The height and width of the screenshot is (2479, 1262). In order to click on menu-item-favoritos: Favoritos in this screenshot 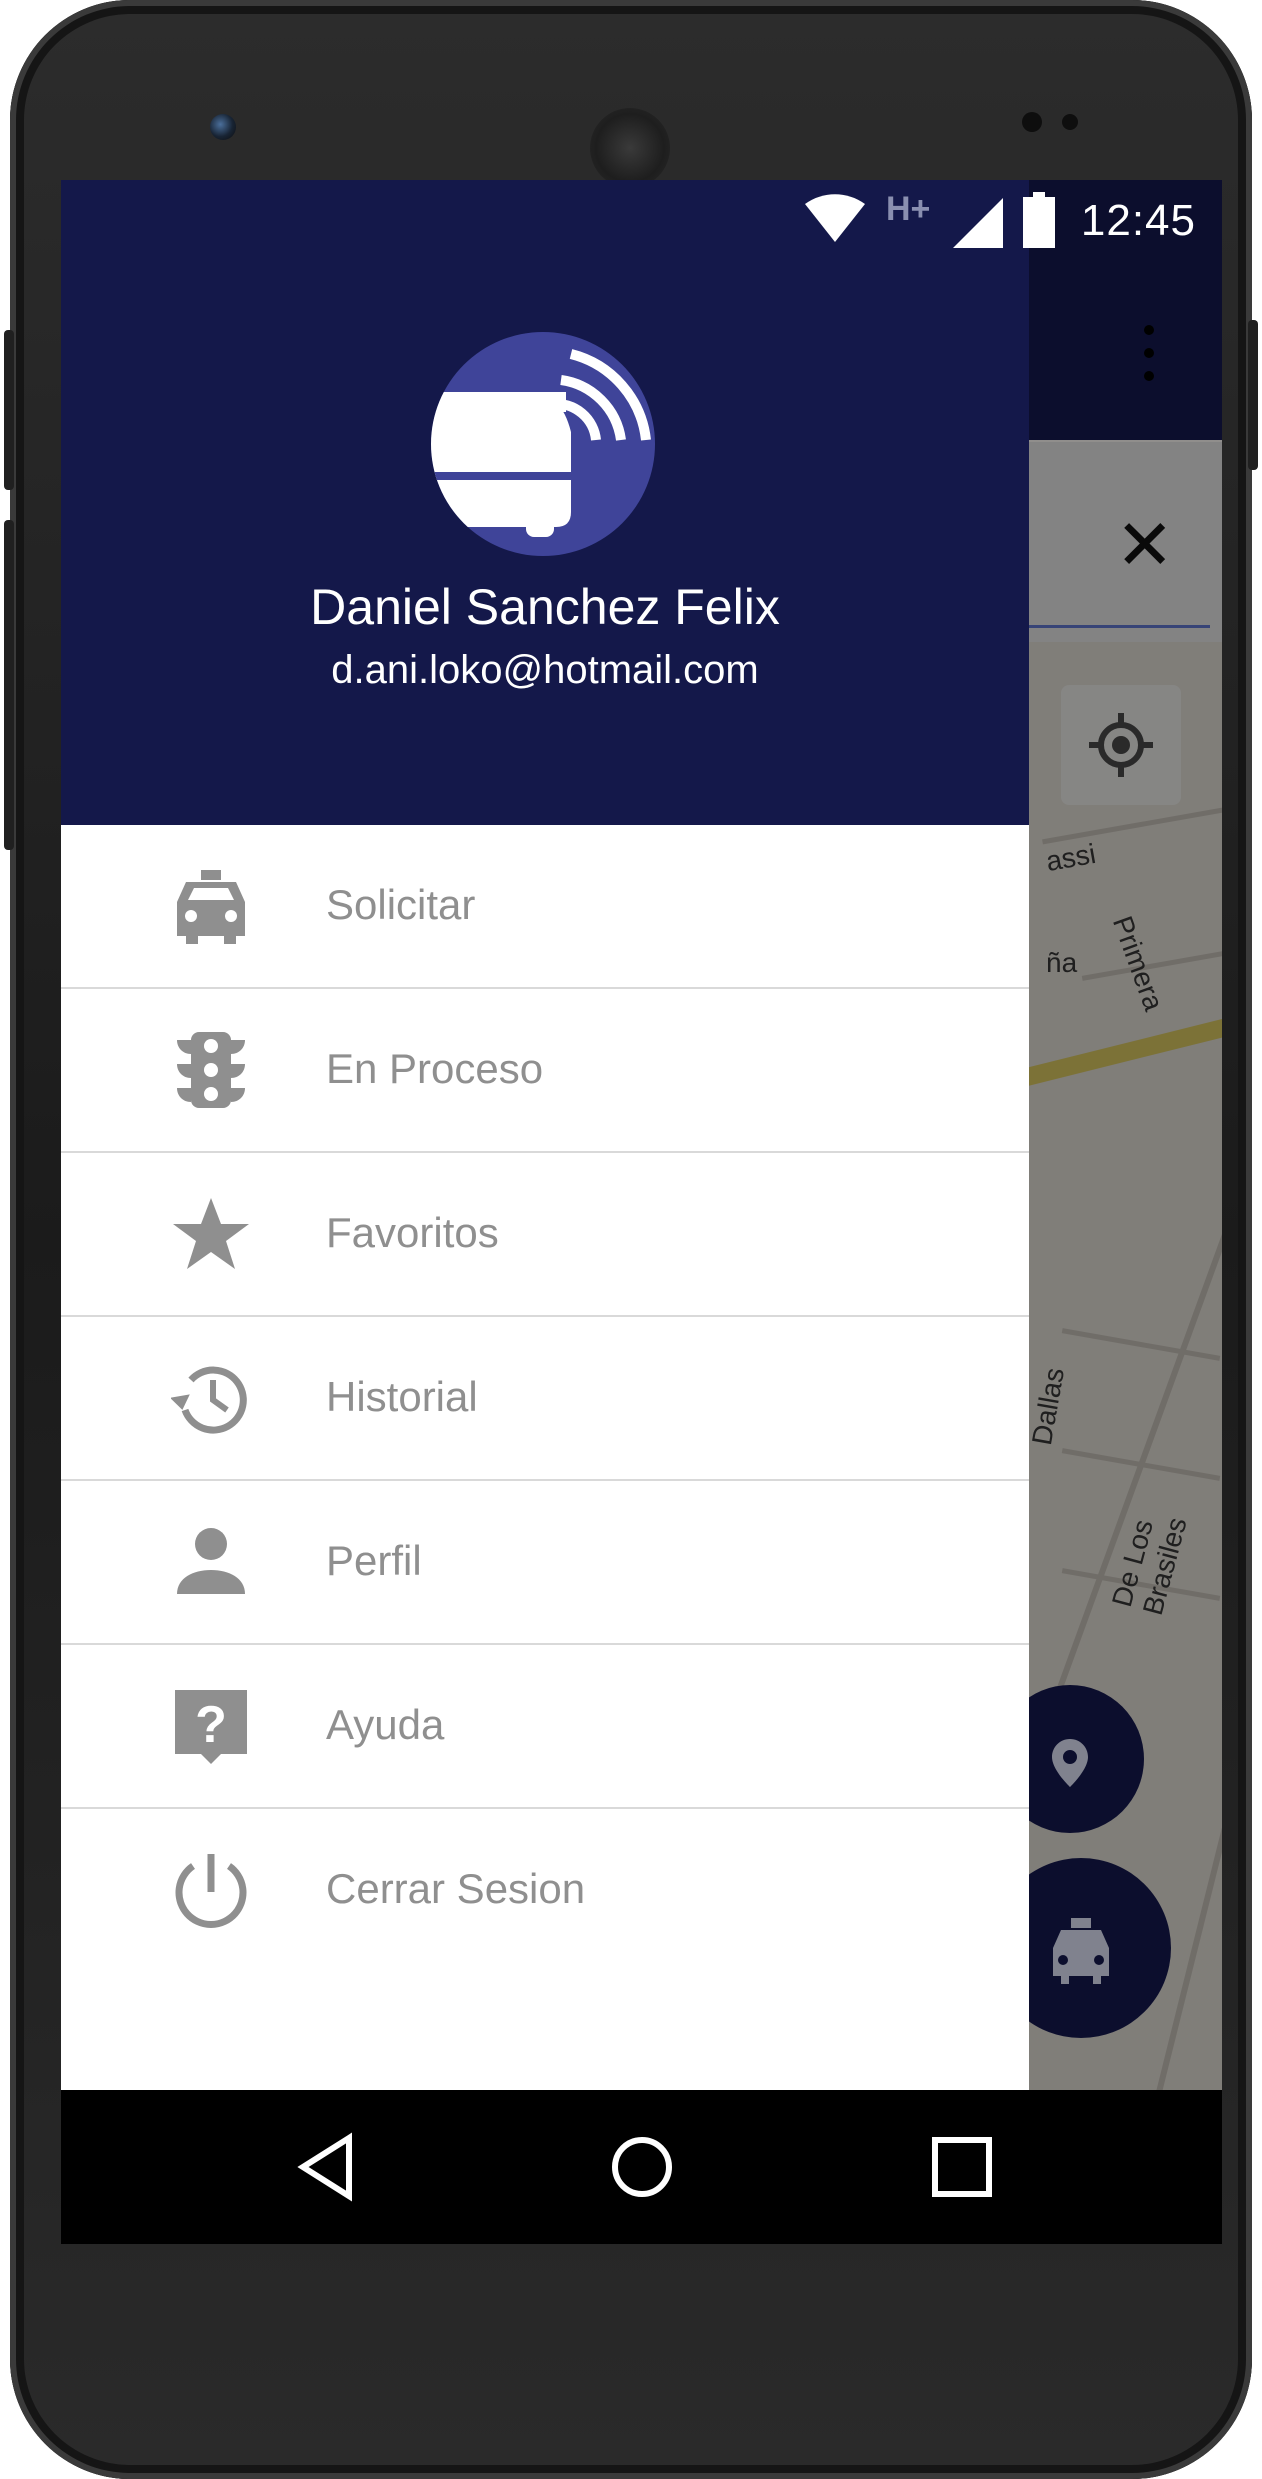, I will do `click(545, 1235)`.